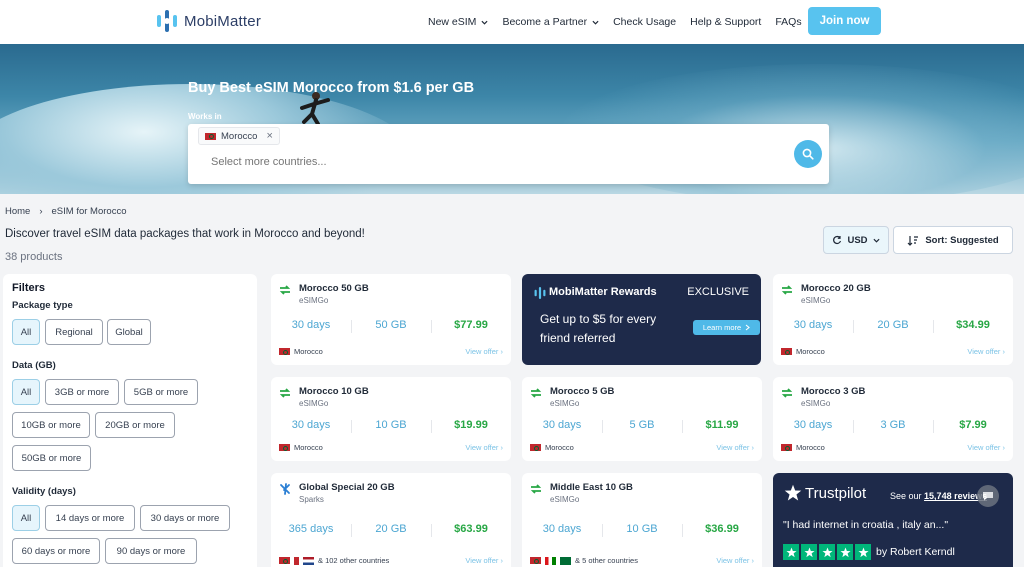 The height and width of the screenshot is (567, 1024). Describe the element at coordinates (844, 21) in the screenshot. I see `join-now-button: Join now` at that location.